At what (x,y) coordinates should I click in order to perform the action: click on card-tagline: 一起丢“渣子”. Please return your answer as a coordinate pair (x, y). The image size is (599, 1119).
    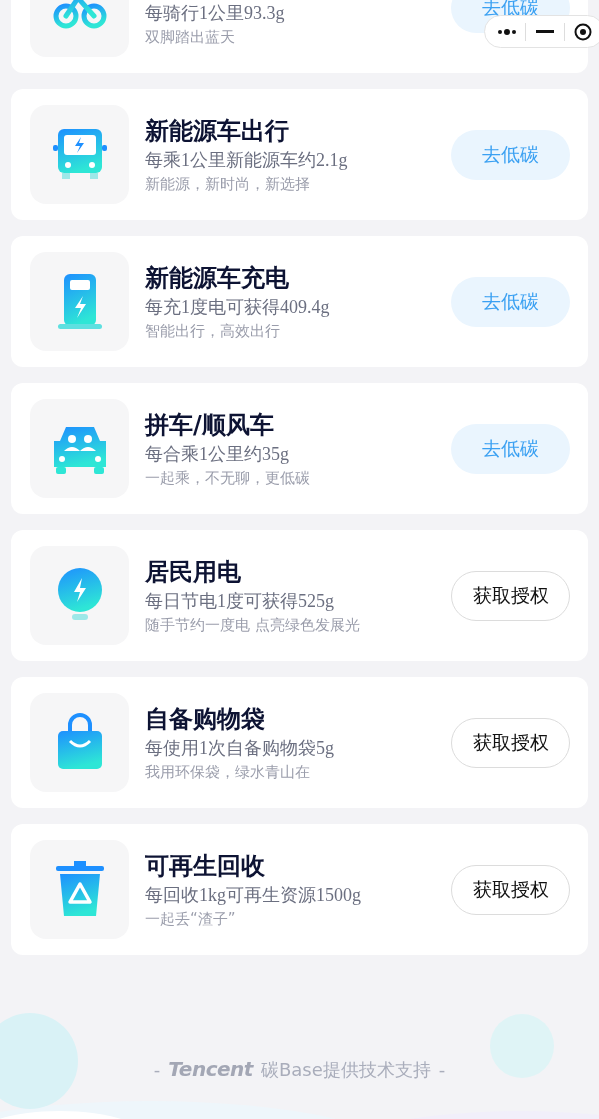
    Looking at the image, I should click on (191, 919).